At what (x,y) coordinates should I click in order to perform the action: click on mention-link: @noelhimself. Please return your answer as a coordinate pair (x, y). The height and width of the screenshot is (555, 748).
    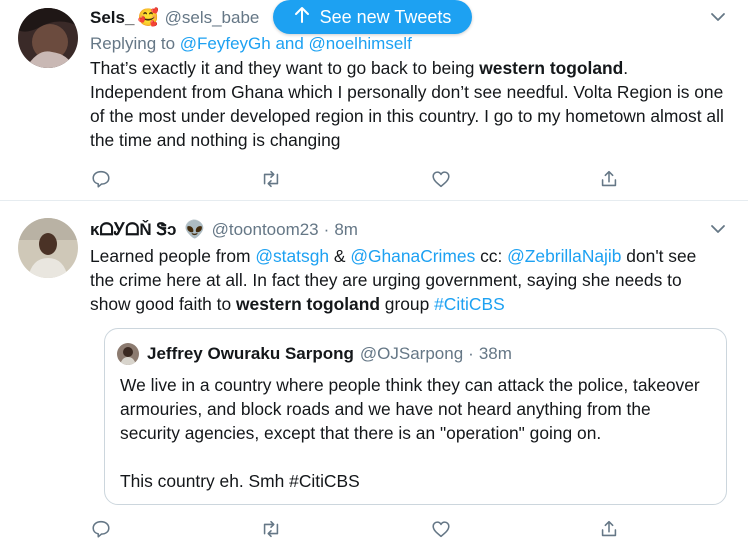
    Looking at the image, I should click on (360, 43).